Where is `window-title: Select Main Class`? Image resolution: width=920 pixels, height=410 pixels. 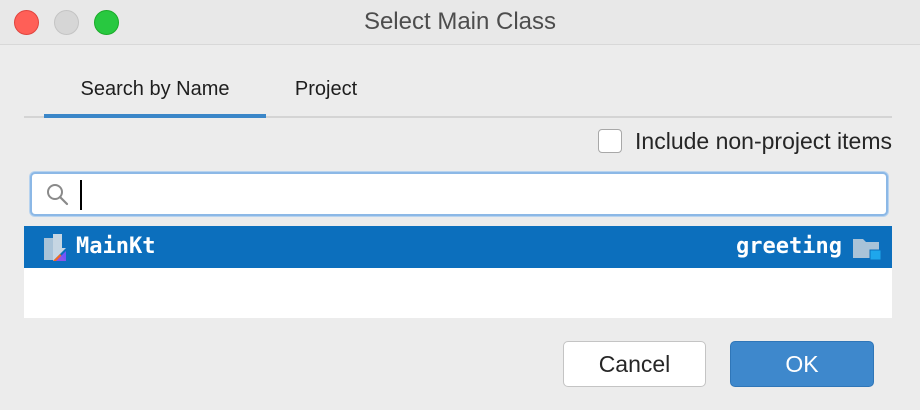
window-title: Select Main Class is located at coordinates (460, 21).